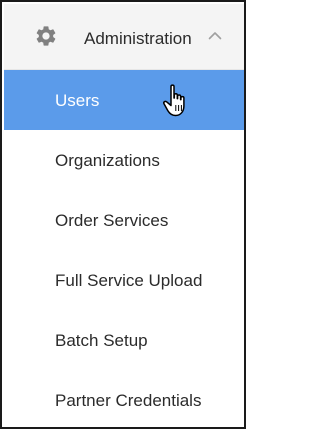 This screenshot has width=320, height=429. Describe the element at coordinates (101, 340) in the screenshot. I see `menu-item-label: Batch Setup` at that location.